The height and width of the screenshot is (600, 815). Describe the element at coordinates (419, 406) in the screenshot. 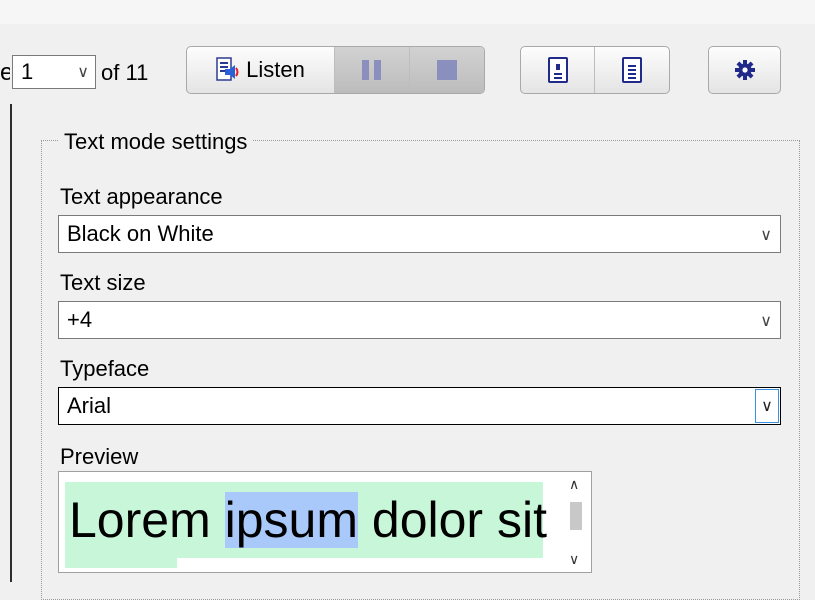

I see `typeface-select: Arial ∨` at that location.